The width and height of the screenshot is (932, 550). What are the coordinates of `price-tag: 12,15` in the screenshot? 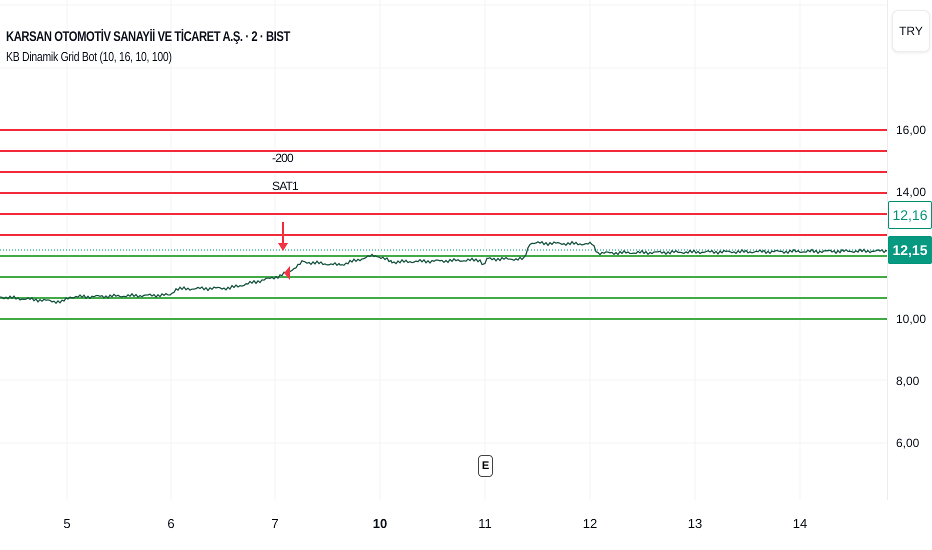 It's located at (910, 250).